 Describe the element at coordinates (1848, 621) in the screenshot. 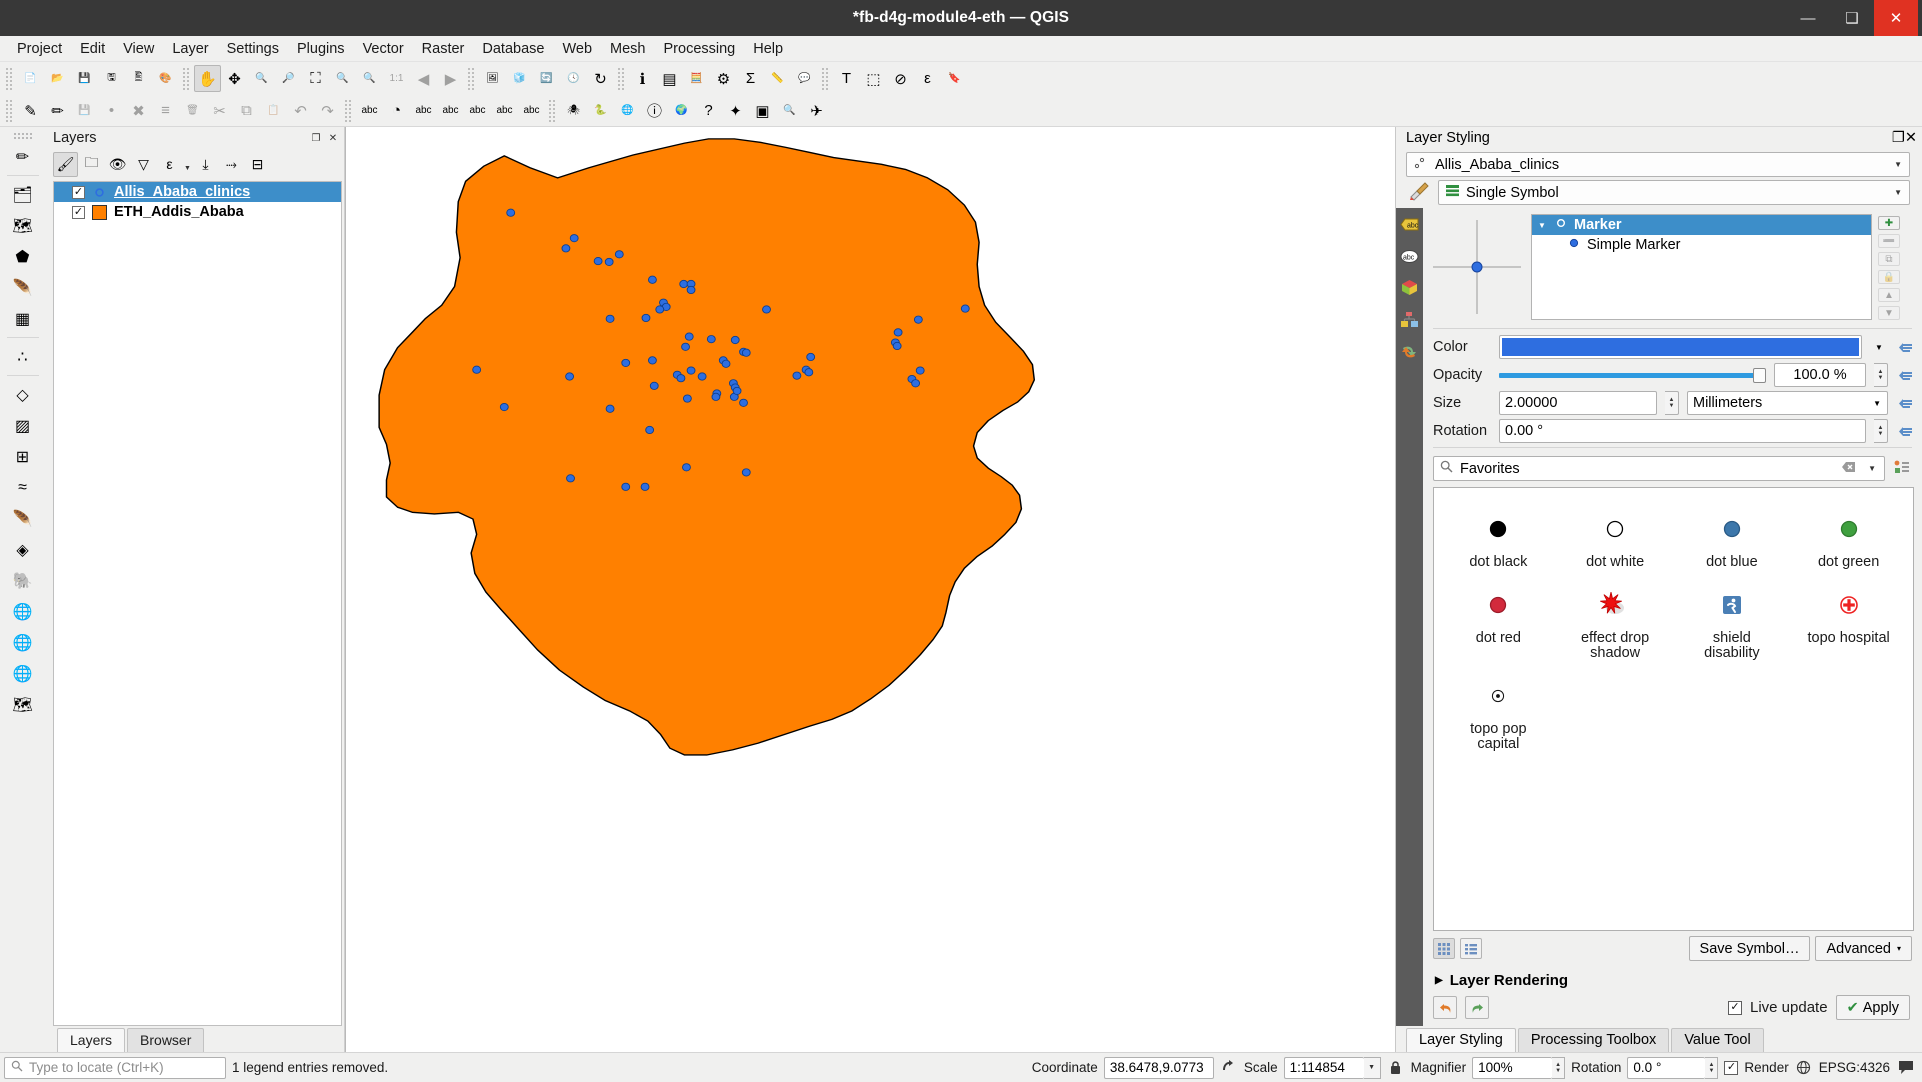

I see `symbol-gallery-item: topo hospital` at that location.